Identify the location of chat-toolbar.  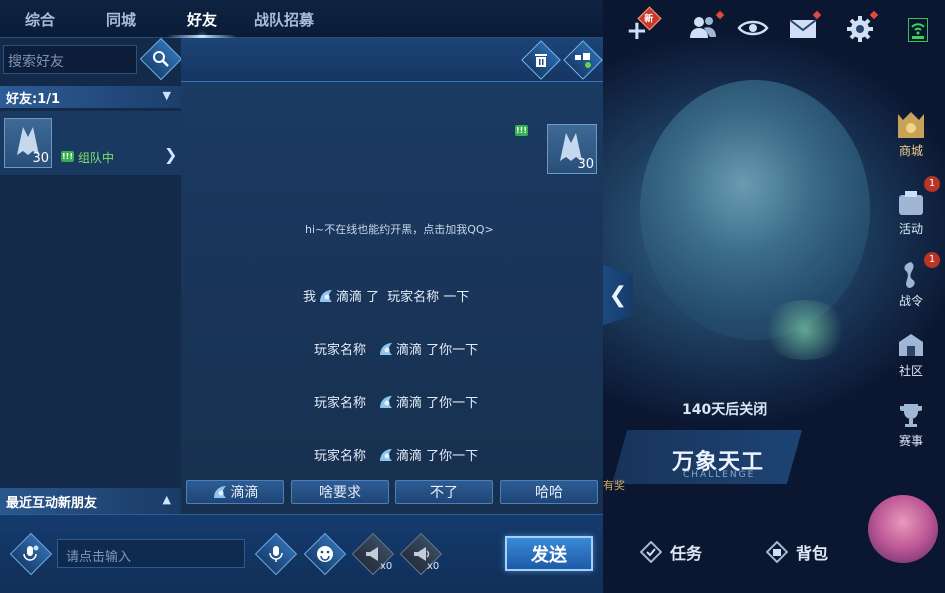
(392, 60).